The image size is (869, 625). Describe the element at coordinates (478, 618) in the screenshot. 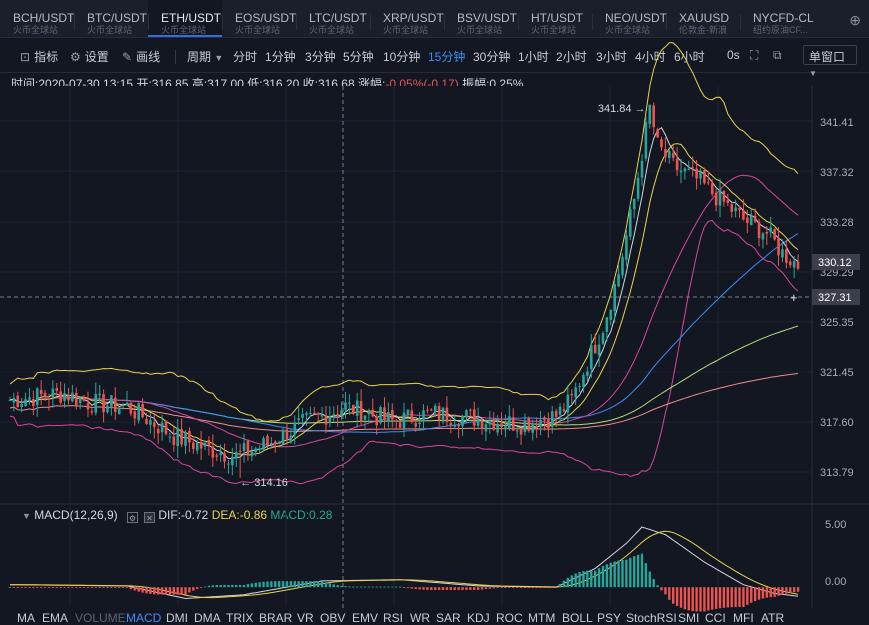

I see `indicator-kdj: KDJ` at that location.